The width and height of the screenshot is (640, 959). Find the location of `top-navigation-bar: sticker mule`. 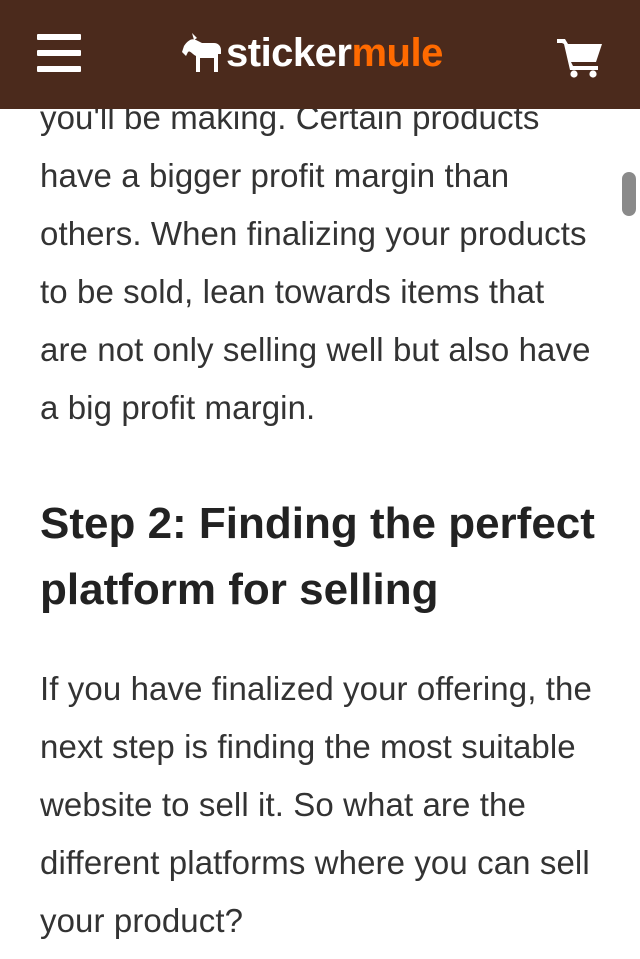

top-navigation-bar: sticker mule is located at coordinates (320, 54).